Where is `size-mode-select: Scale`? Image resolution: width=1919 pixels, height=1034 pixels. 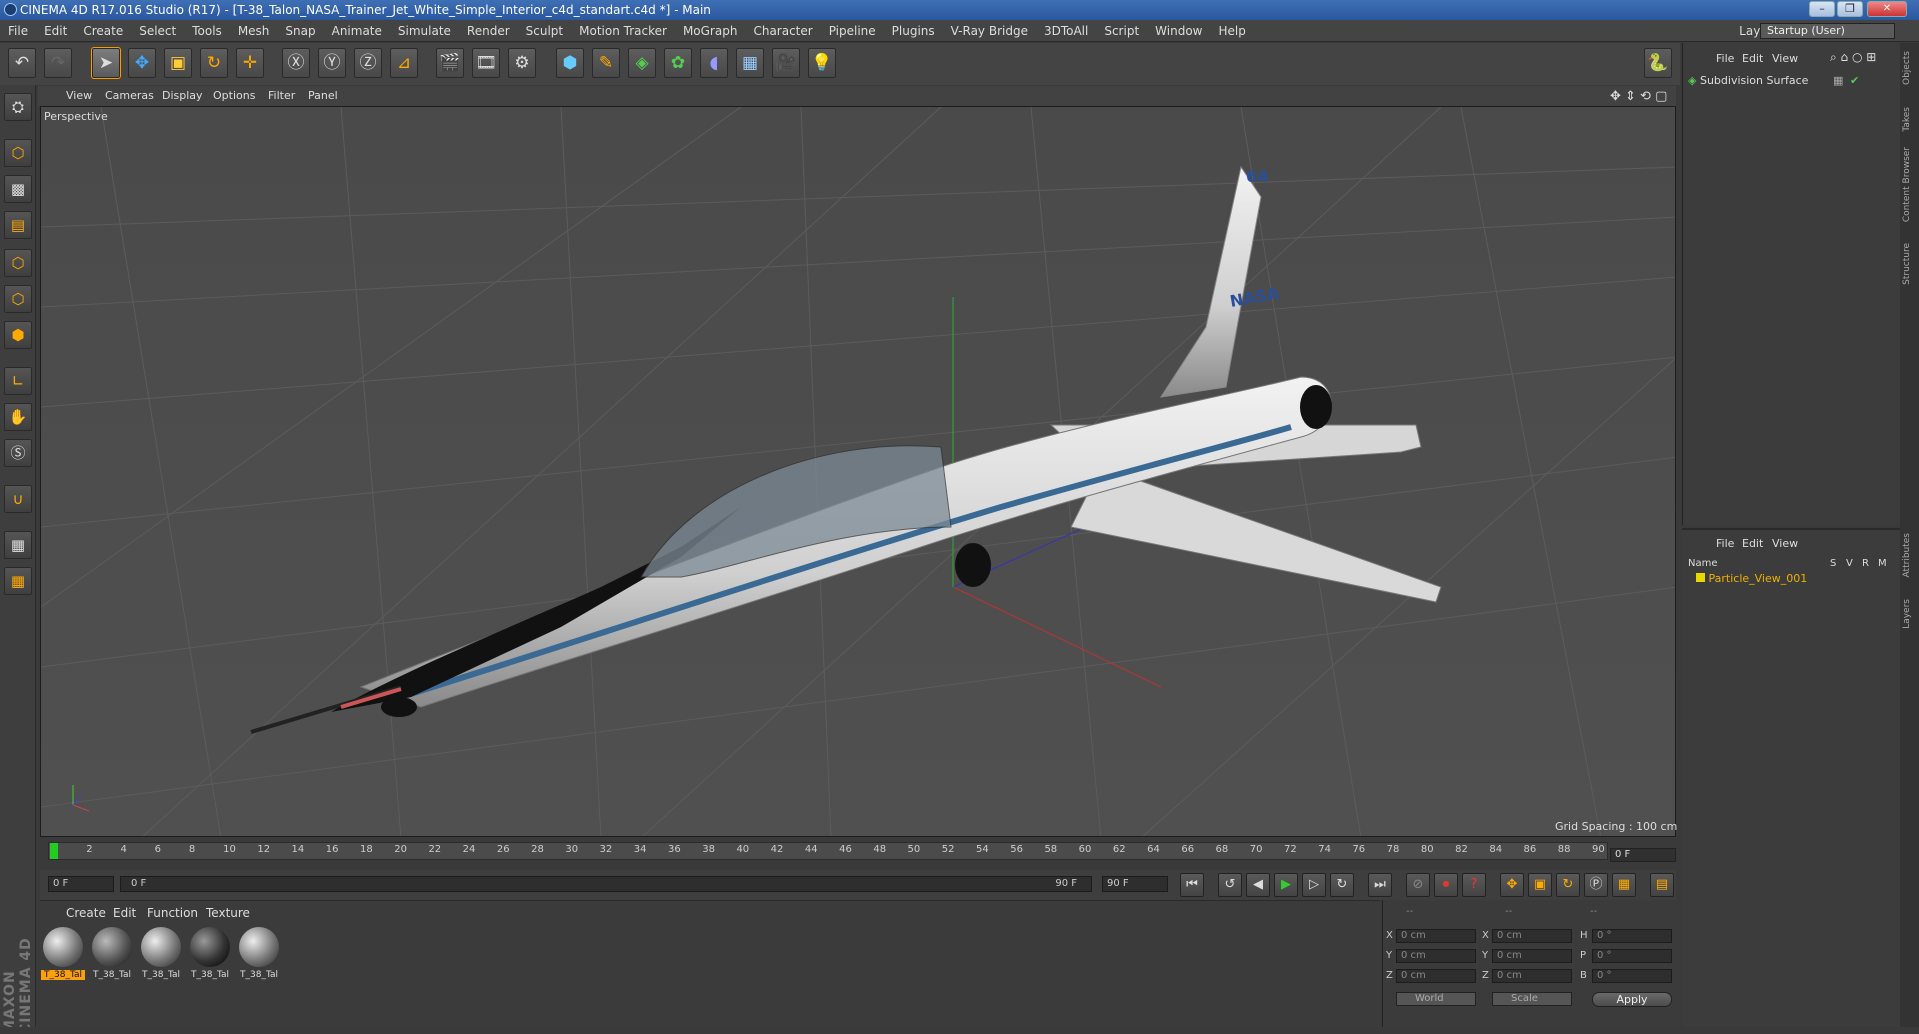 size-mode-select: Scale is located at coordinates (1532, 999).